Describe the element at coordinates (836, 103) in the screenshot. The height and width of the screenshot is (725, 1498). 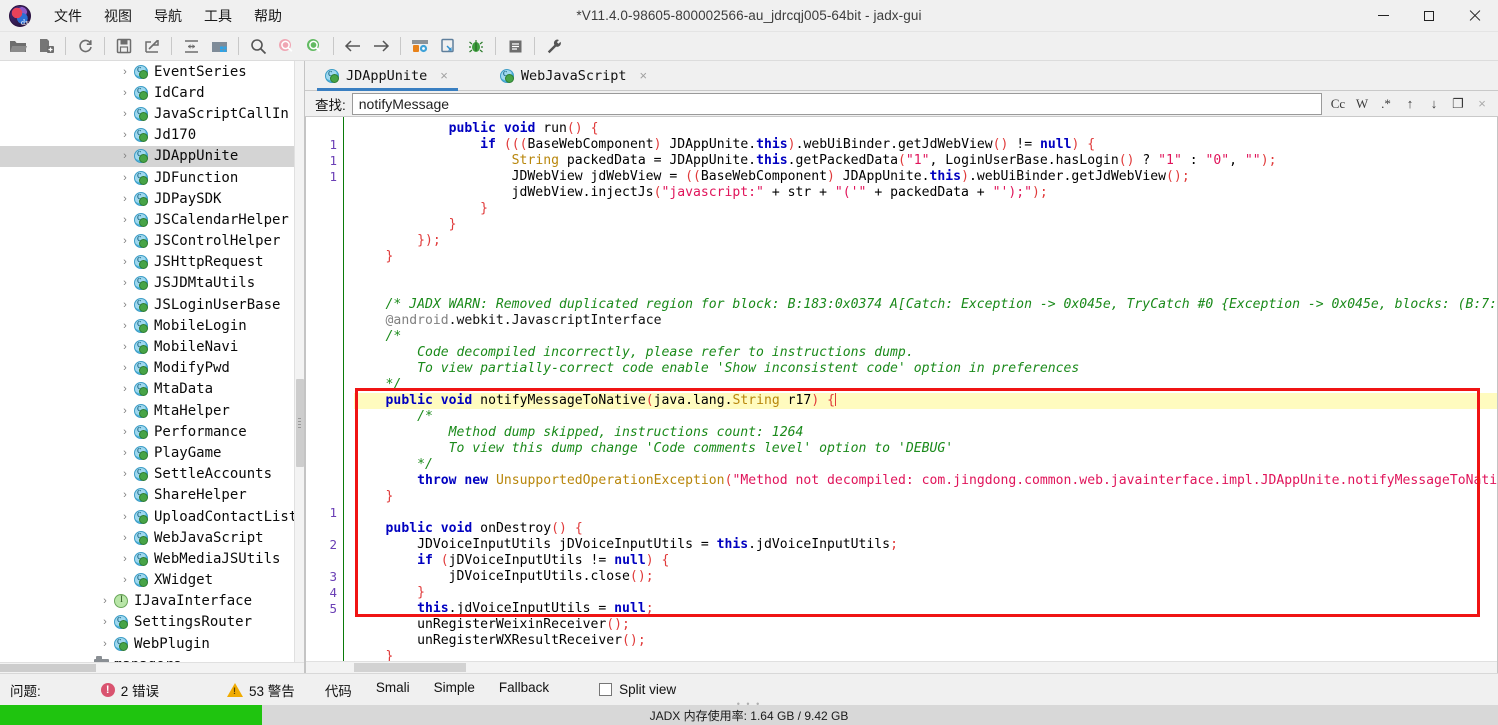
I see `search-input` at that location.